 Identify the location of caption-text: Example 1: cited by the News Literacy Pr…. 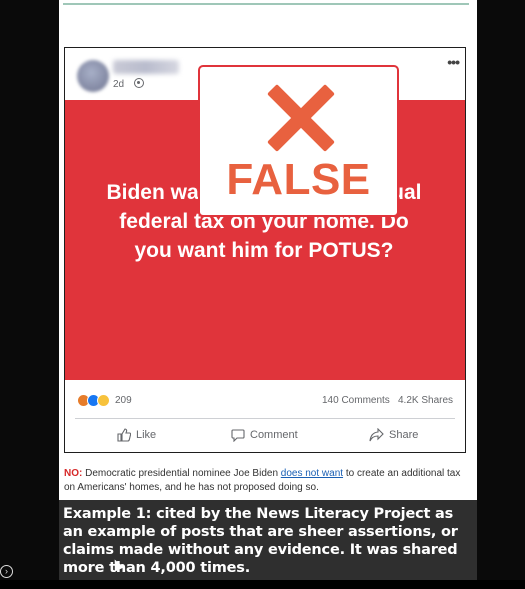
(260, 541).